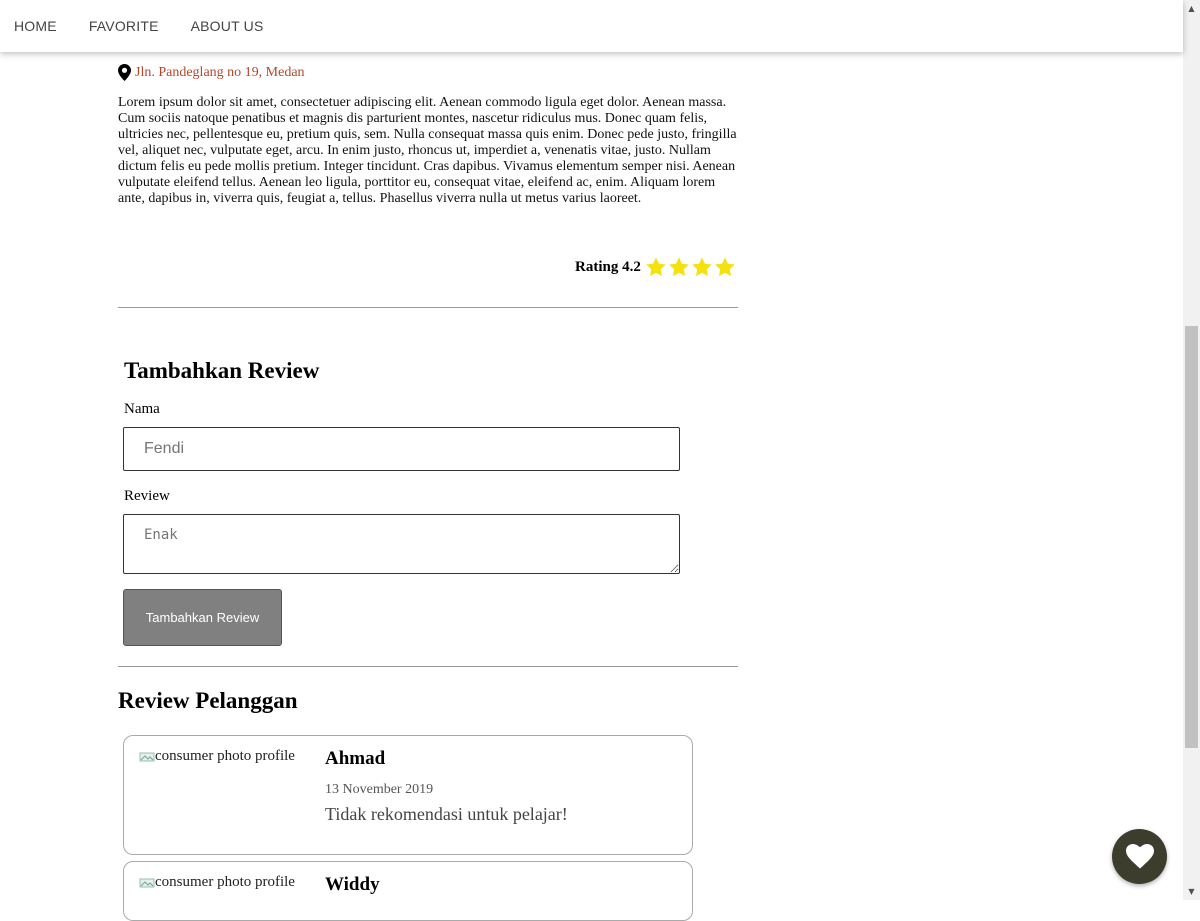 This screenshot has height=921, width=1200. Describe the element at coordinates (142, 409) in the screenshot. I see `name-field-label: Nama` at that location.